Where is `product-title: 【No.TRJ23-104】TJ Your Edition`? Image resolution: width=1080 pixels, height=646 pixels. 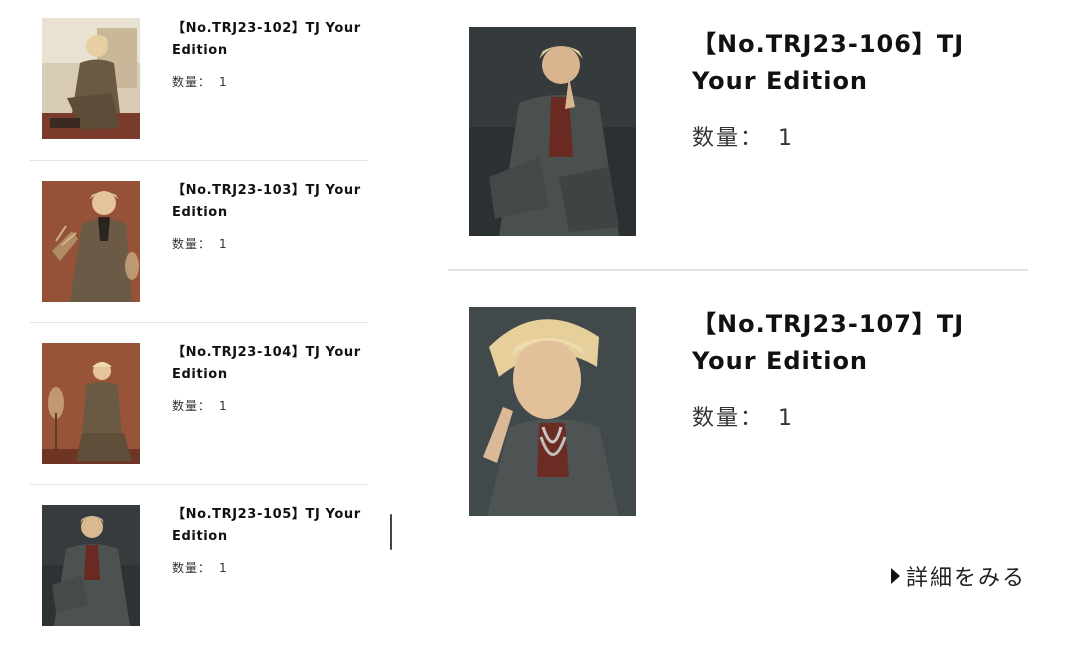
product-title: 【No.TRJ23-104】TJ Your Edition is located at coordinates (266, 363).